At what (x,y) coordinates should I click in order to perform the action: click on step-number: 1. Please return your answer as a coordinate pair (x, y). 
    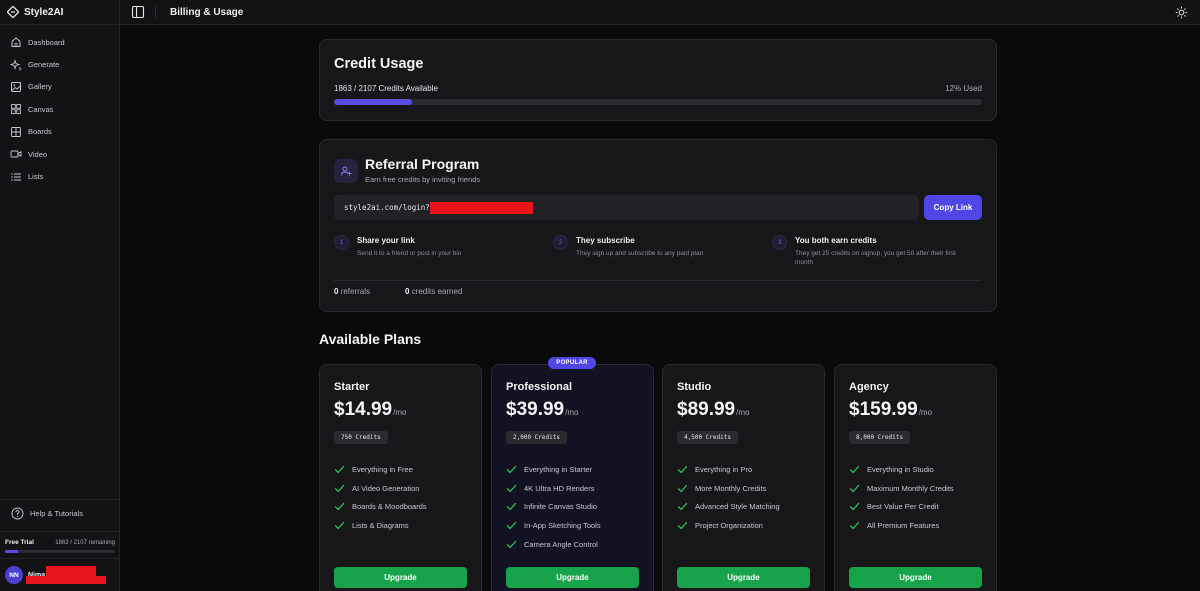
    Looking at the image, I should click on (341, 242).